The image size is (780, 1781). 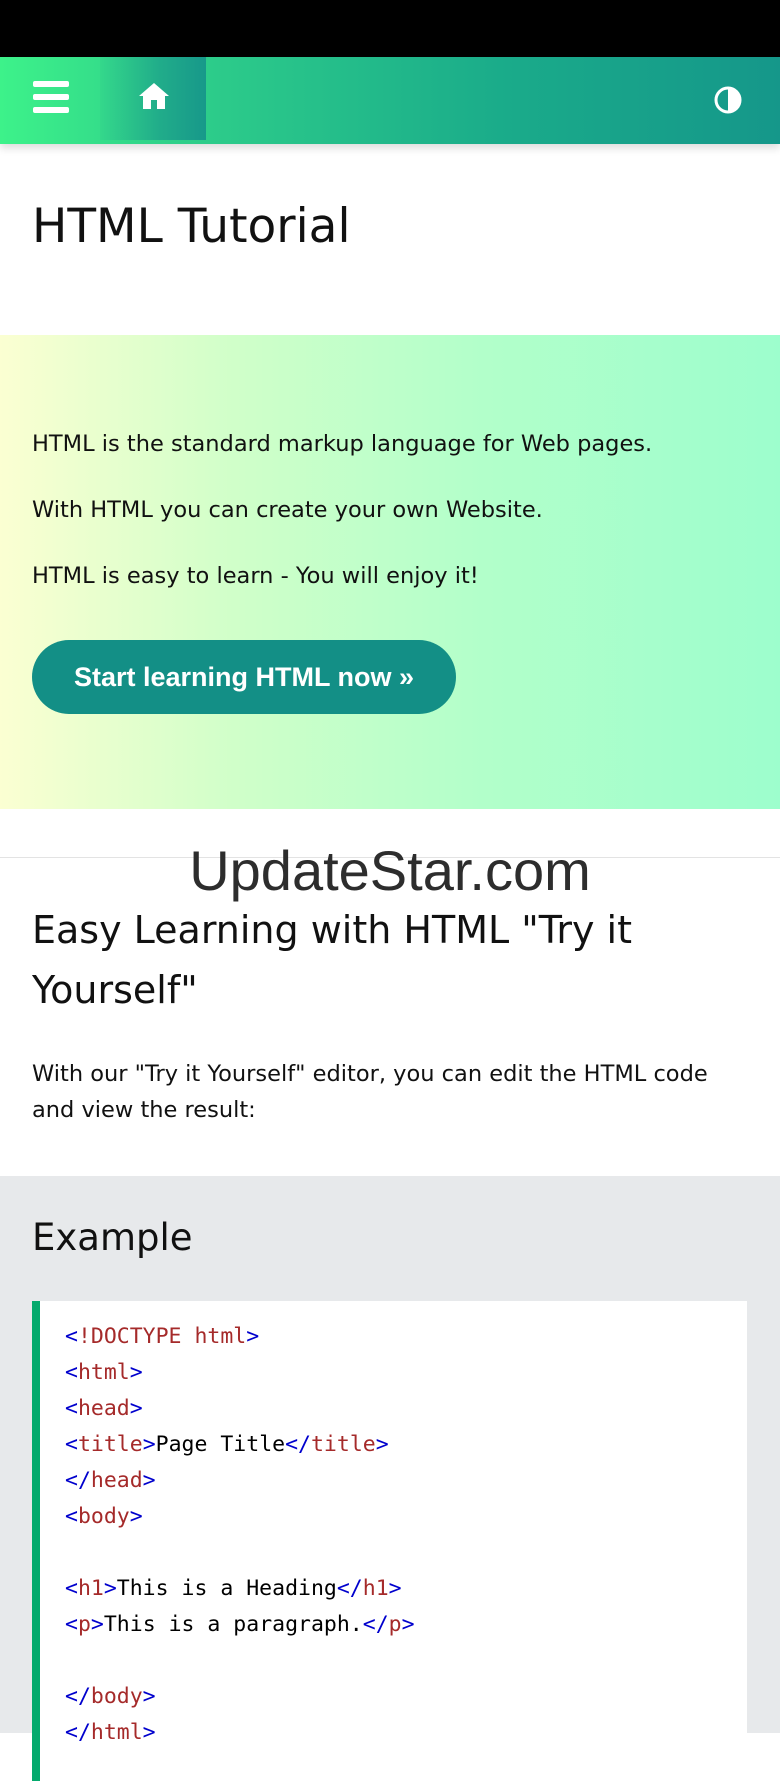 What do you see at coordinates (191, 226) in the screenshot?
I see `page-title: HTML Tutorial` at bounding box center [191, 226].